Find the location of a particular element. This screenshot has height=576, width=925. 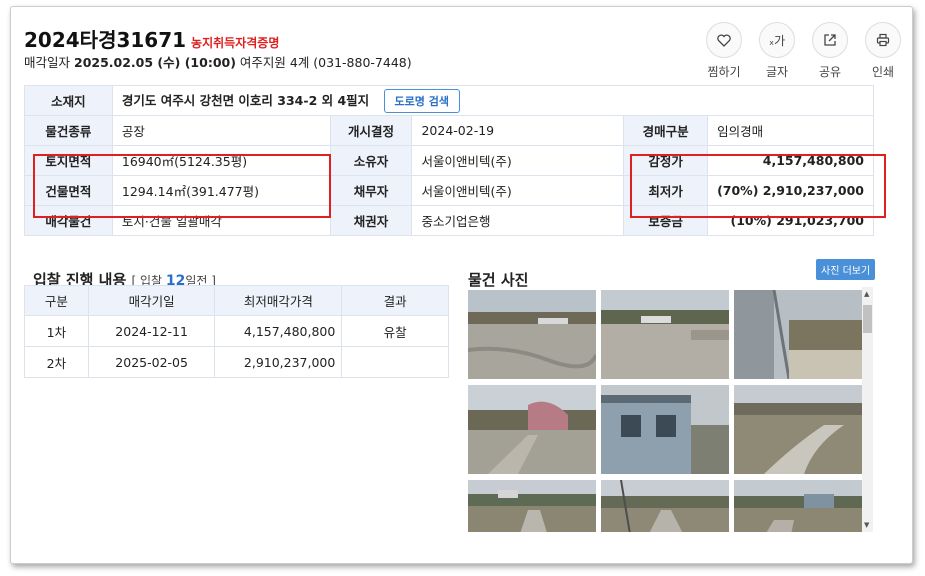

scroll-up-icon: ▲ is located at coordinates (866, 294).